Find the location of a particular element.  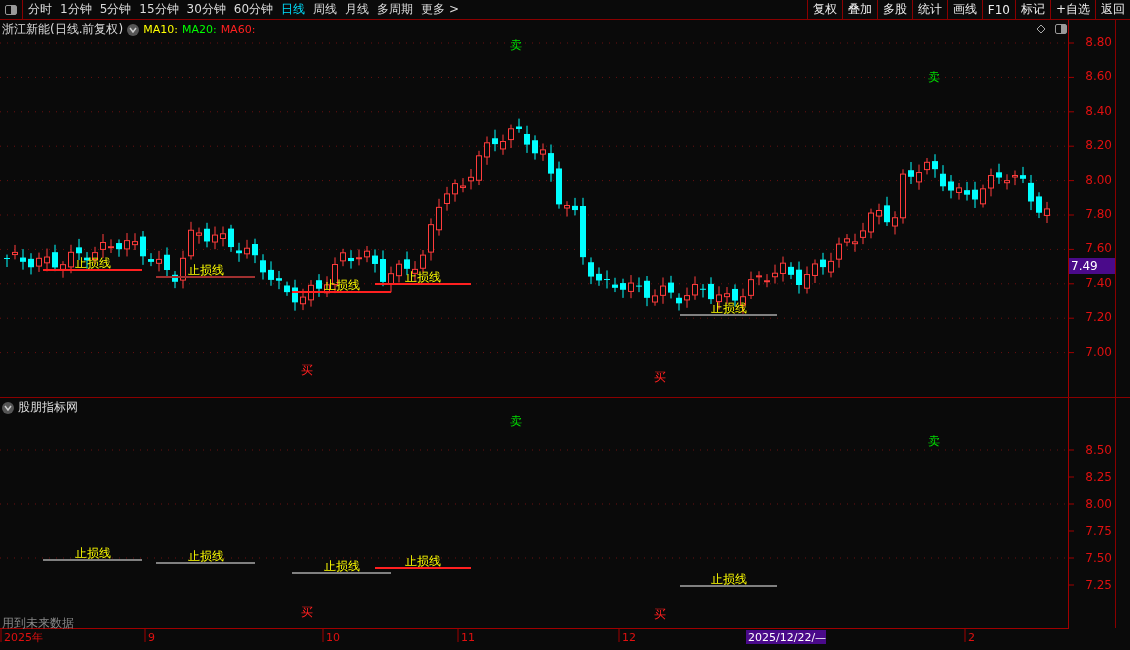

price-label: 7.40 is located at coordinates (1098, 282).